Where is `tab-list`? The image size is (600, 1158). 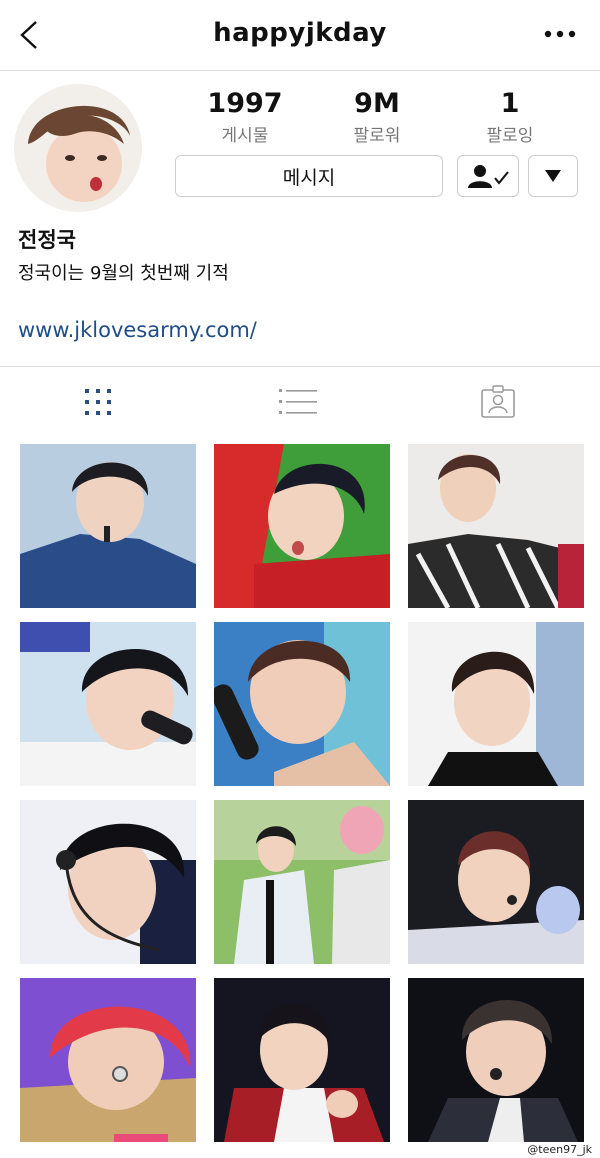 tab-list is located at coordinates (298, 402).